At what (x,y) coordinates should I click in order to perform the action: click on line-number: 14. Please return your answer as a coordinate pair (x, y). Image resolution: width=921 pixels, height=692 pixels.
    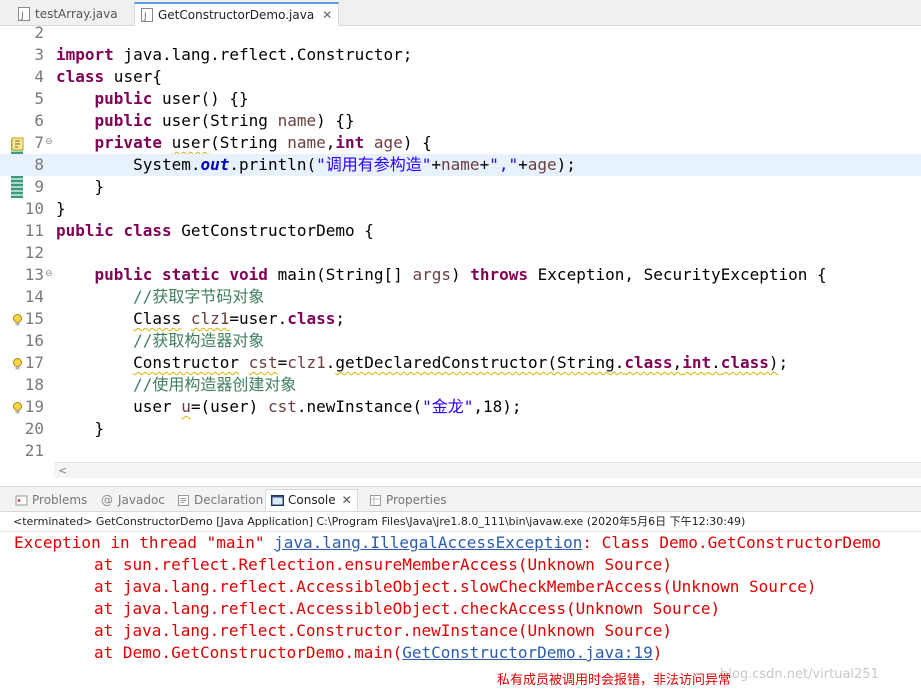
    Looking at the image, I should click on (34, 296).